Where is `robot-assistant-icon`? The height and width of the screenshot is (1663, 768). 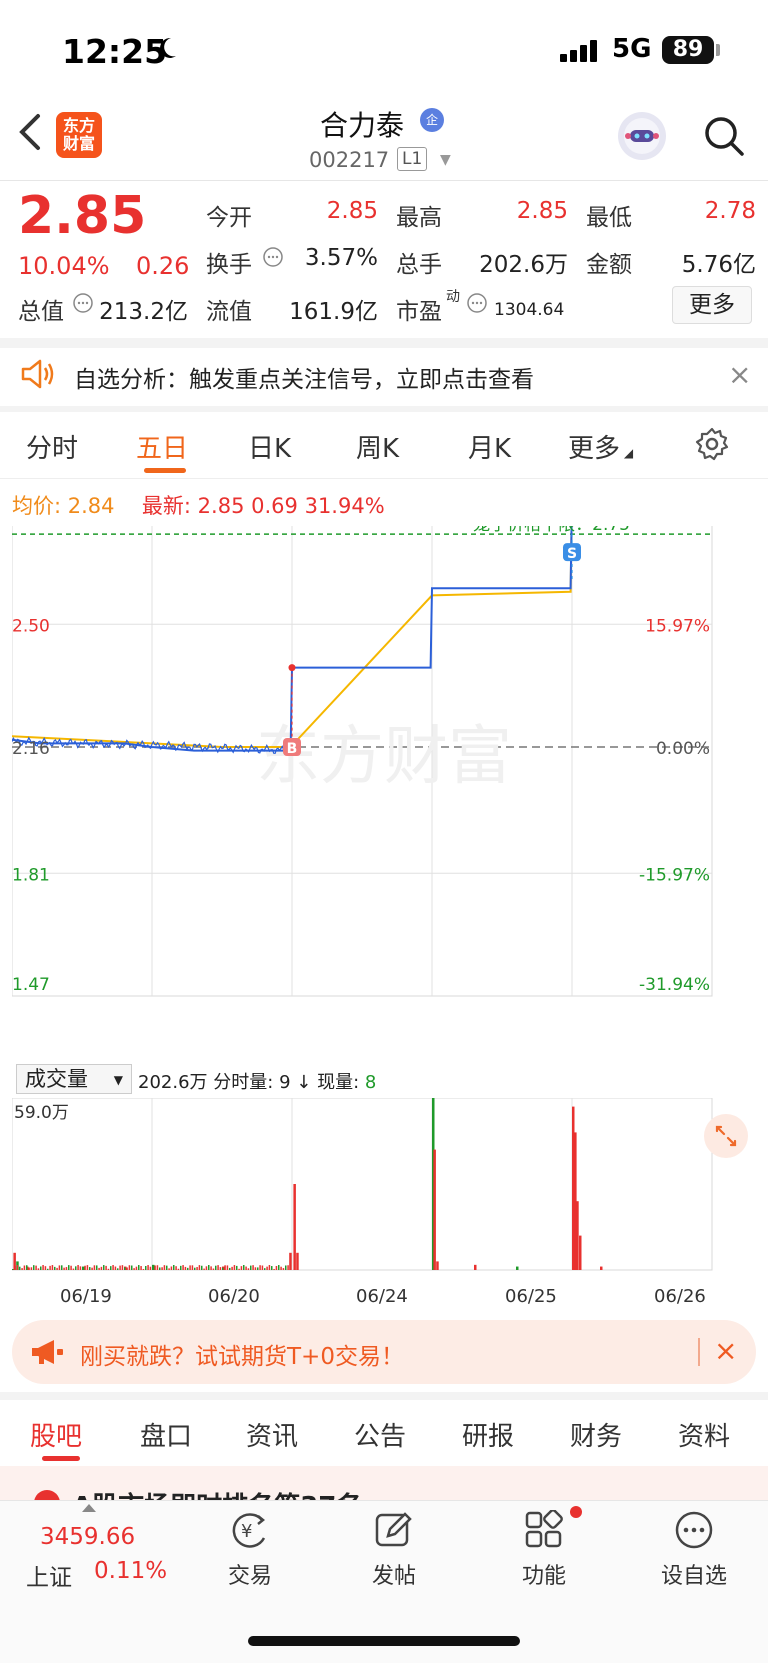
robot-assistant-icon is located at coordinates (642, 136).